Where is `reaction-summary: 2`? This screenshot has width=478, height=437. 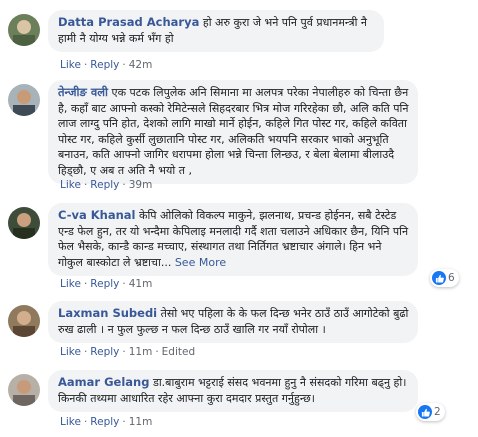
reaction-summary: 2 is located at coordinates (430, 412).